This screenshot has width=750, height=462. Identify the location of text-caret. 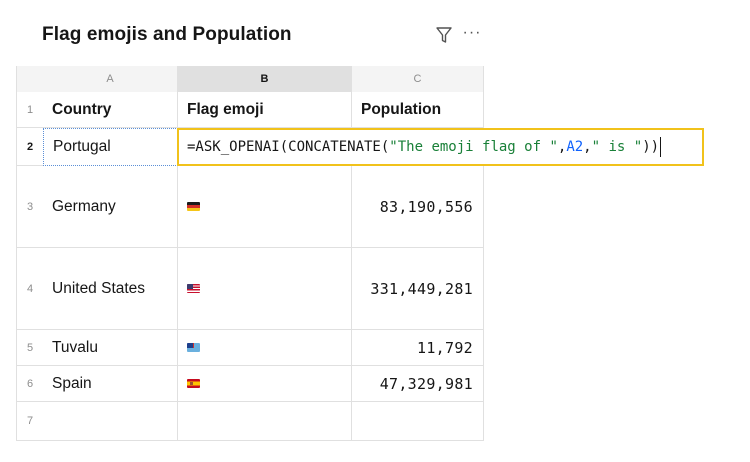
(661, 147).